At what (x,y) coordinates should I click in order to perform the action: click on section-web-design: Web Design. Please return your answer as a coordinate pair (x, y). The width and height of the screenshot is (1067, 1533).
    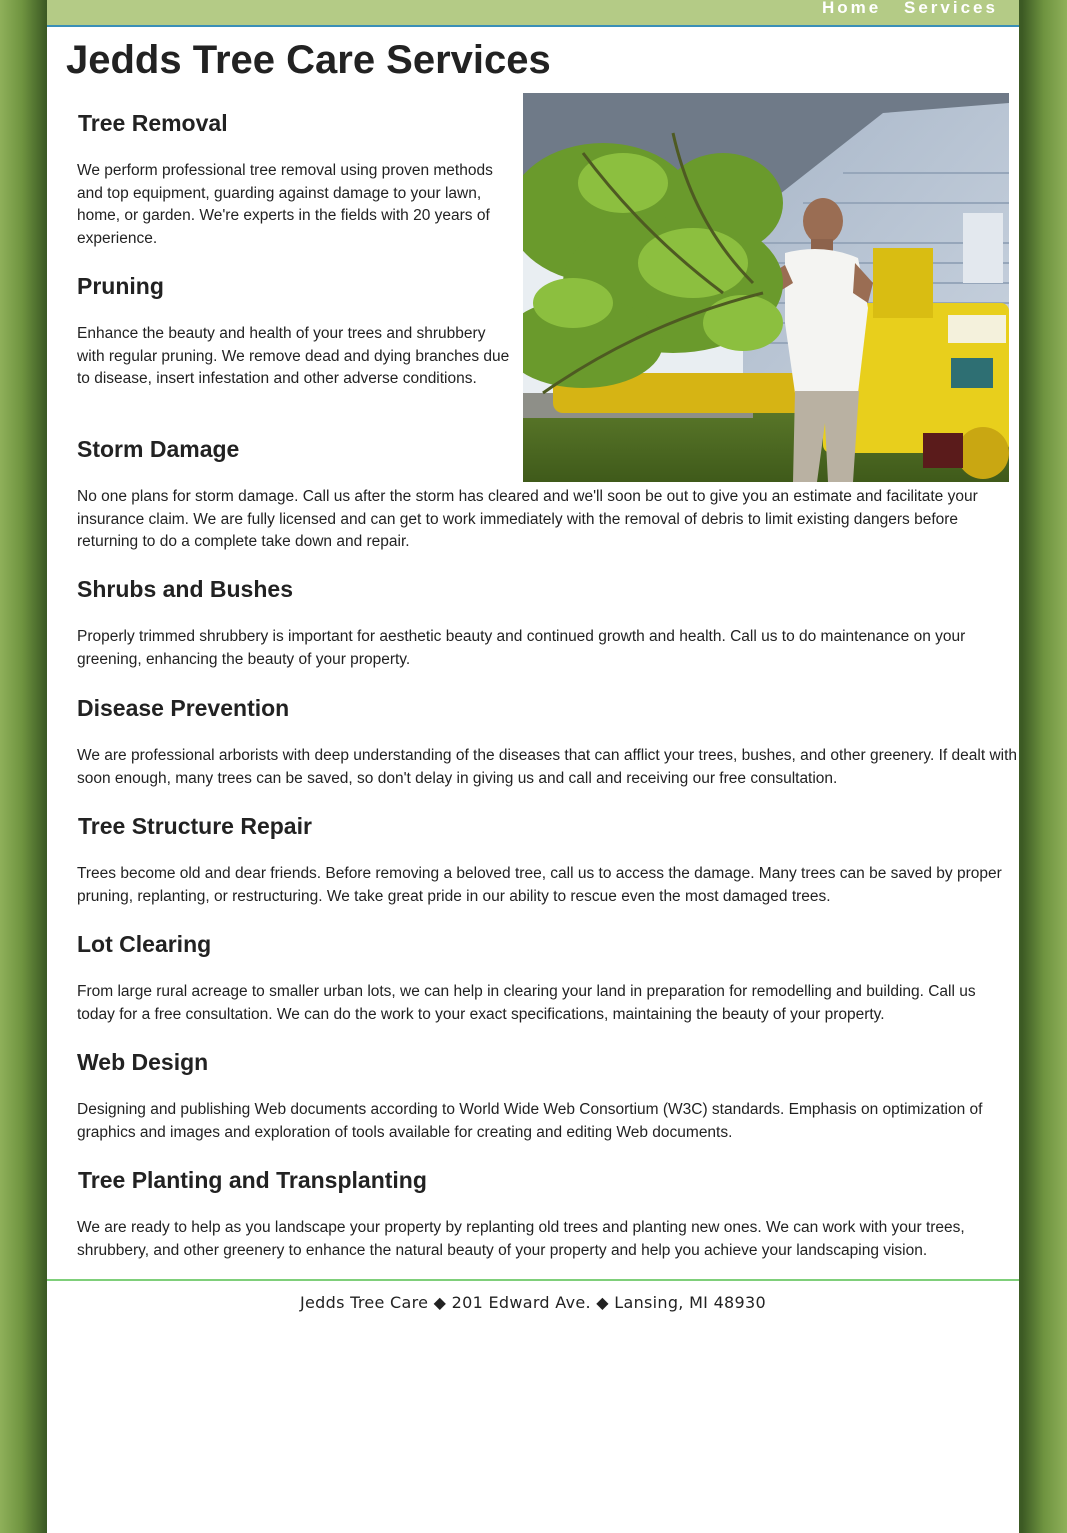
    Looking at the image, I should click on (544, 1062).